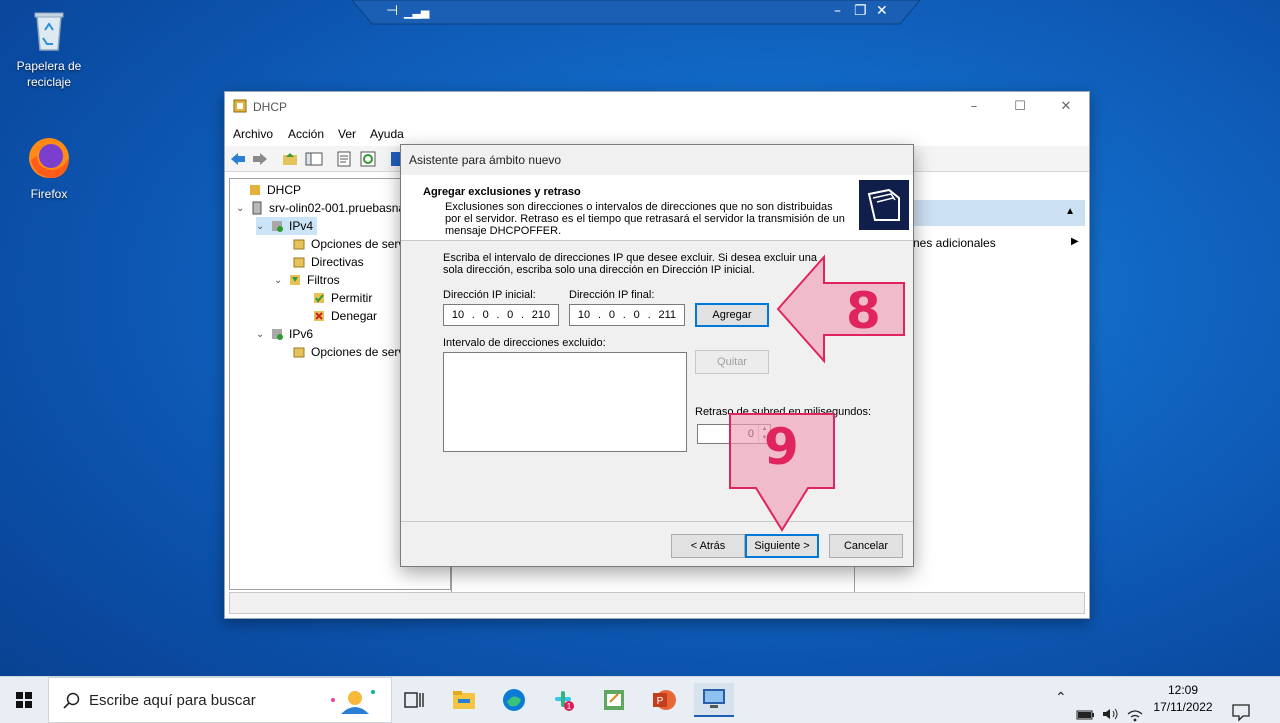 This screenshot has width=1280, height=723. I want to click on slack-icon: 1, so click(564, 700).